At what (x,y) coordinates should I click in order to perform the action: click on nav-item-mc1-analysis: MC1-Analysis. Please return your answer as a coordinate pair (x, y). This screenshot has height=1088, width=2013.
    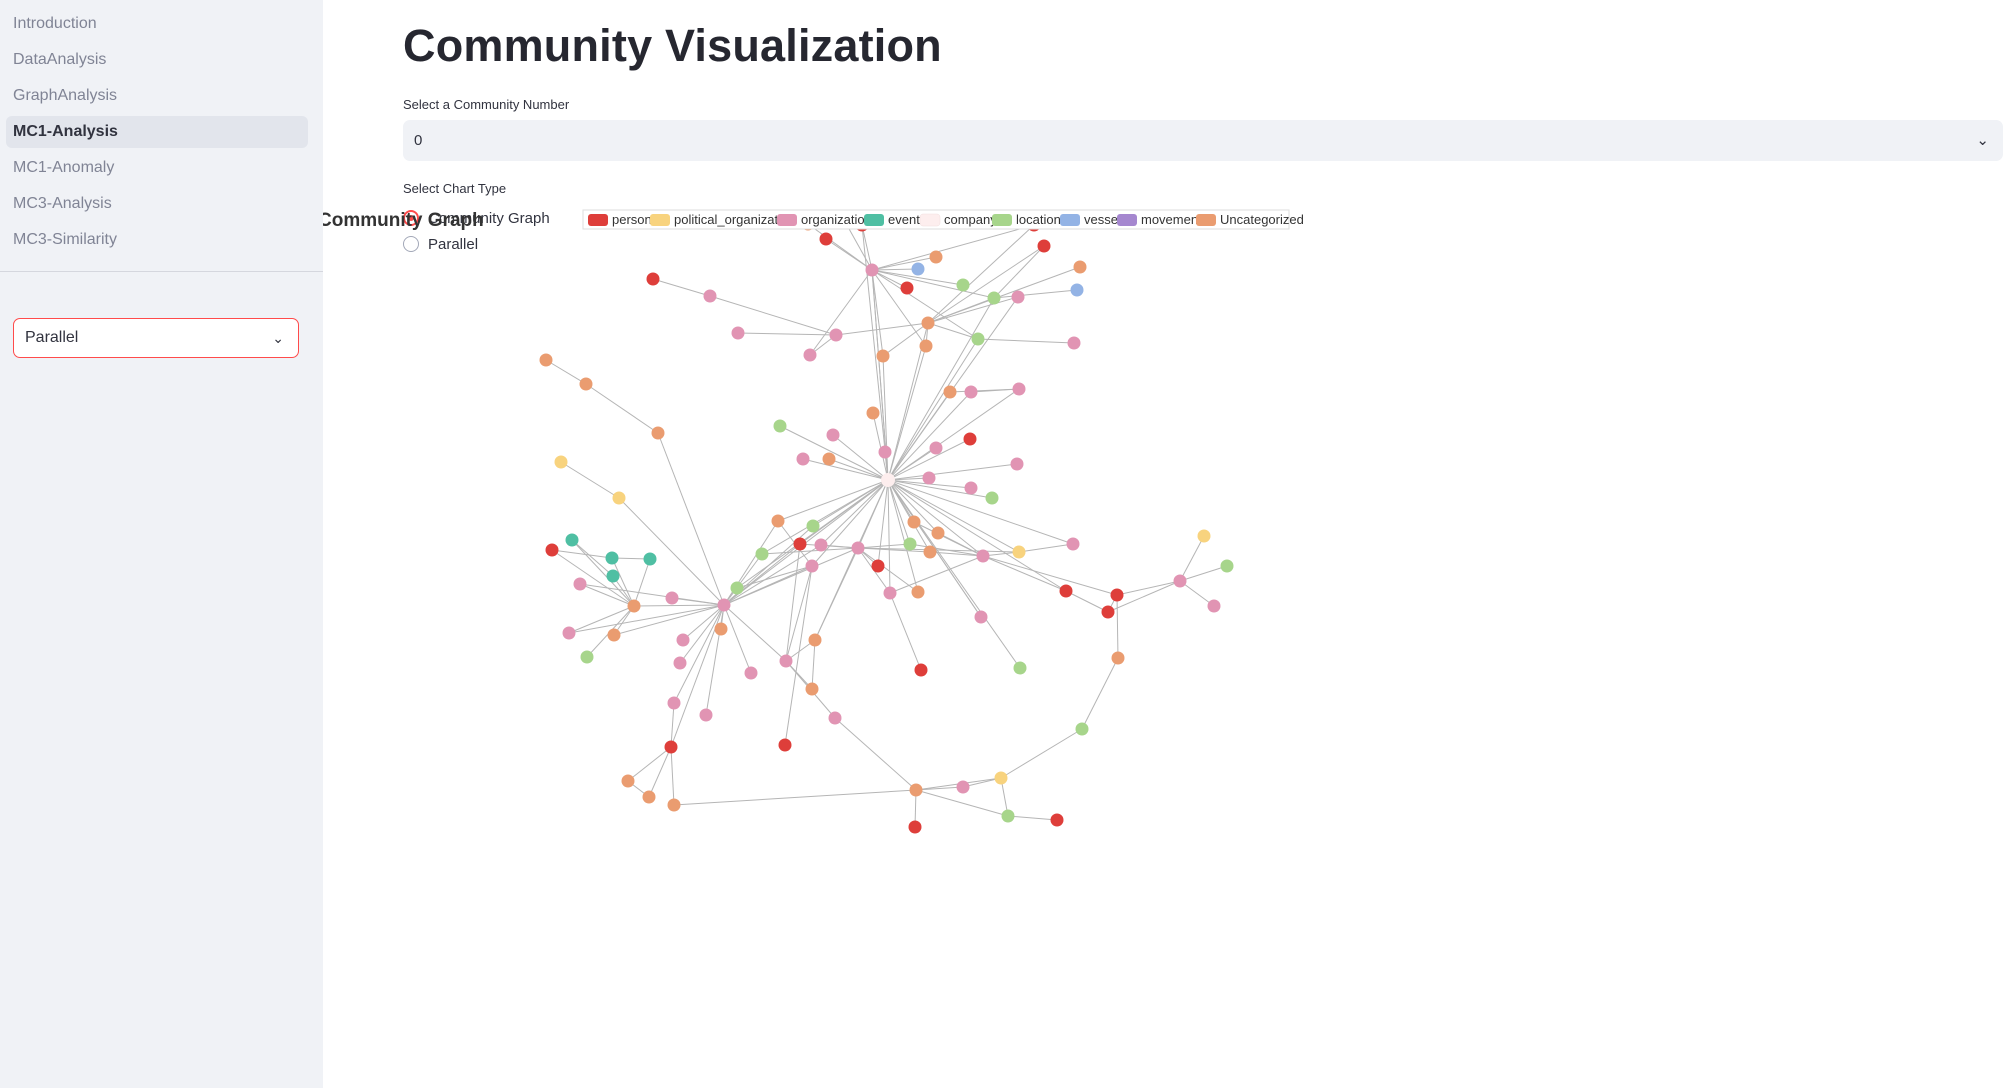
    Looking at the image, I should click on (157, 132).